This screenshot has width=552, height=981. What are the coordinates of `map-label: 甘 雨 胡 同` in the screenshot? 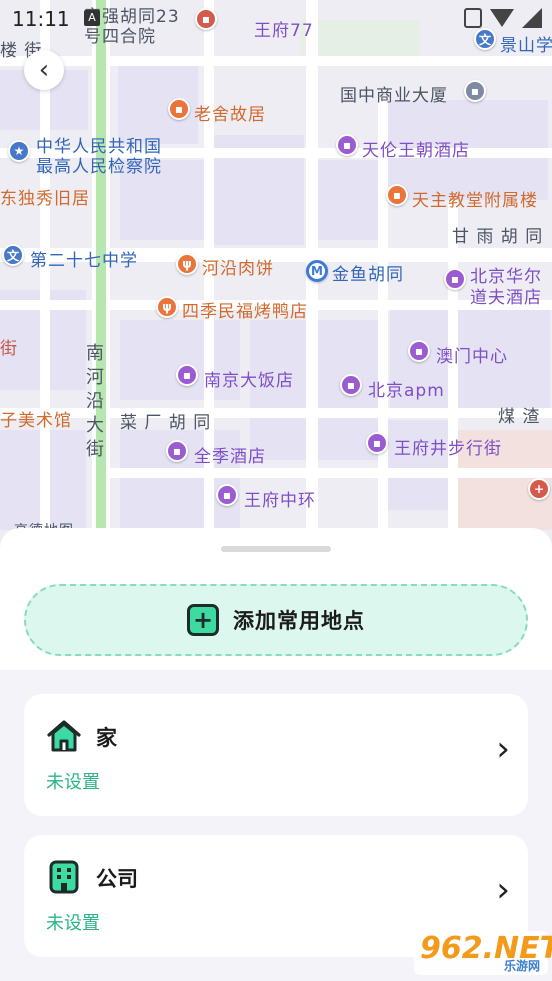 It's located at (498, 237).